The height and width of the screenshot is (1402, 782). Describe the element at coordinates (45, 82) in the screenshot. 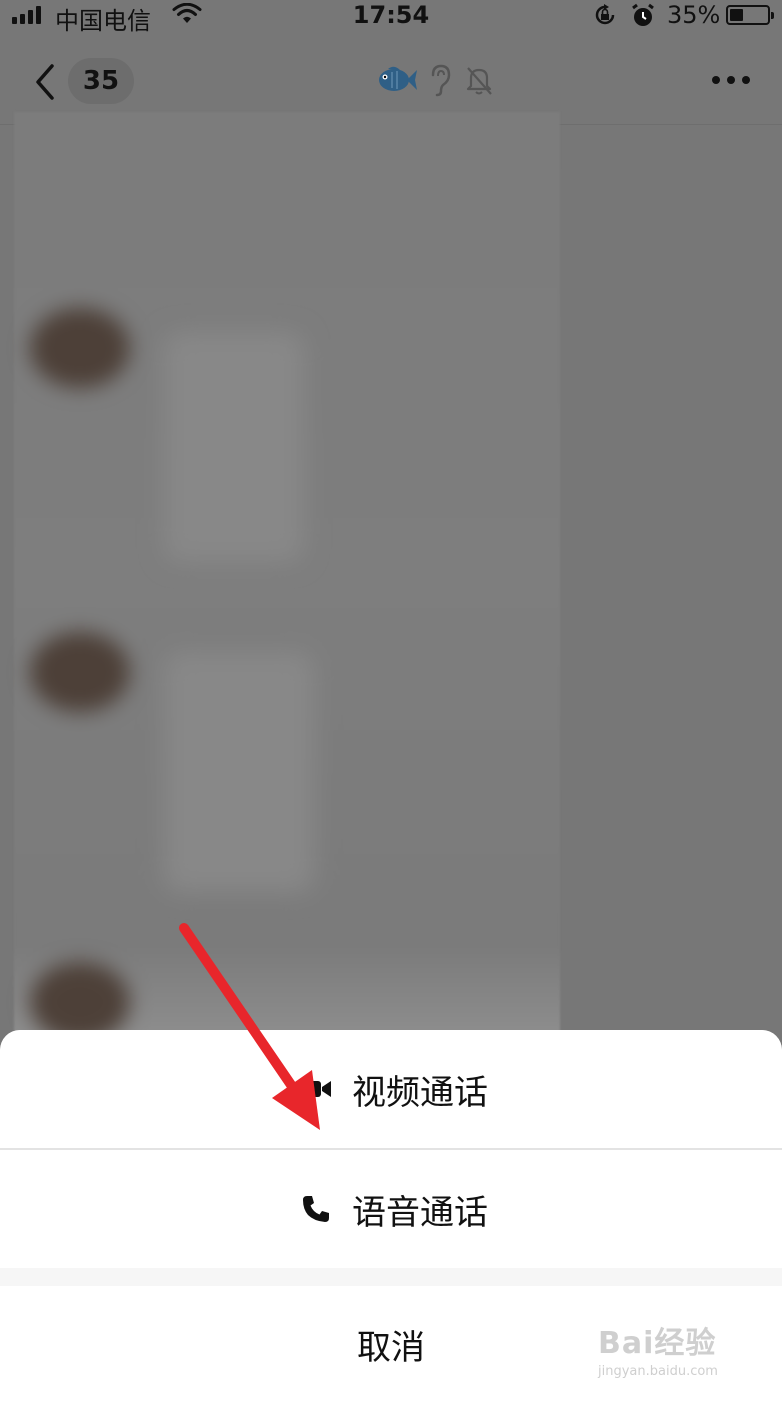

I see `back-chevron-icon` at that location.